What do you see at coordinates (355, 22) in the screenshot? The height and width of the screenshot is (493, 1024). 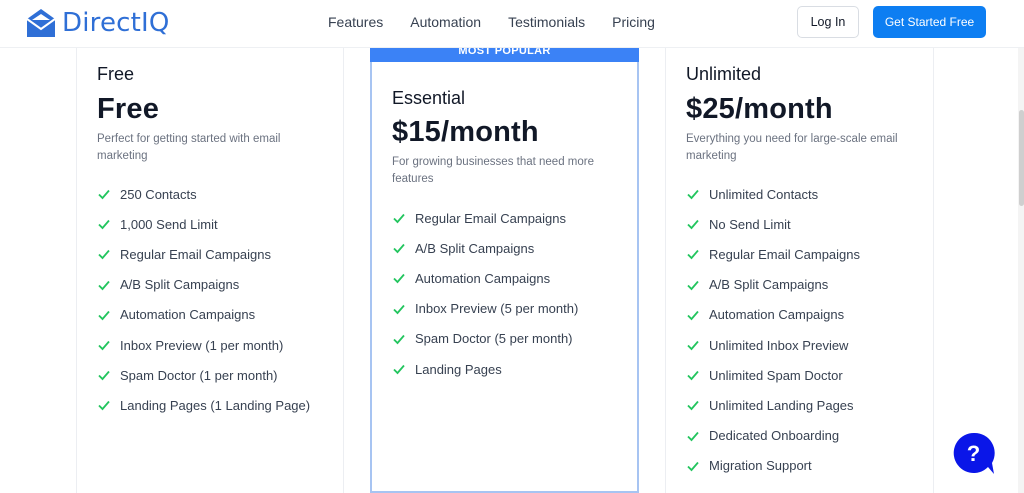 I see `nav-item-features: Features` at bounding box center [355, 22].